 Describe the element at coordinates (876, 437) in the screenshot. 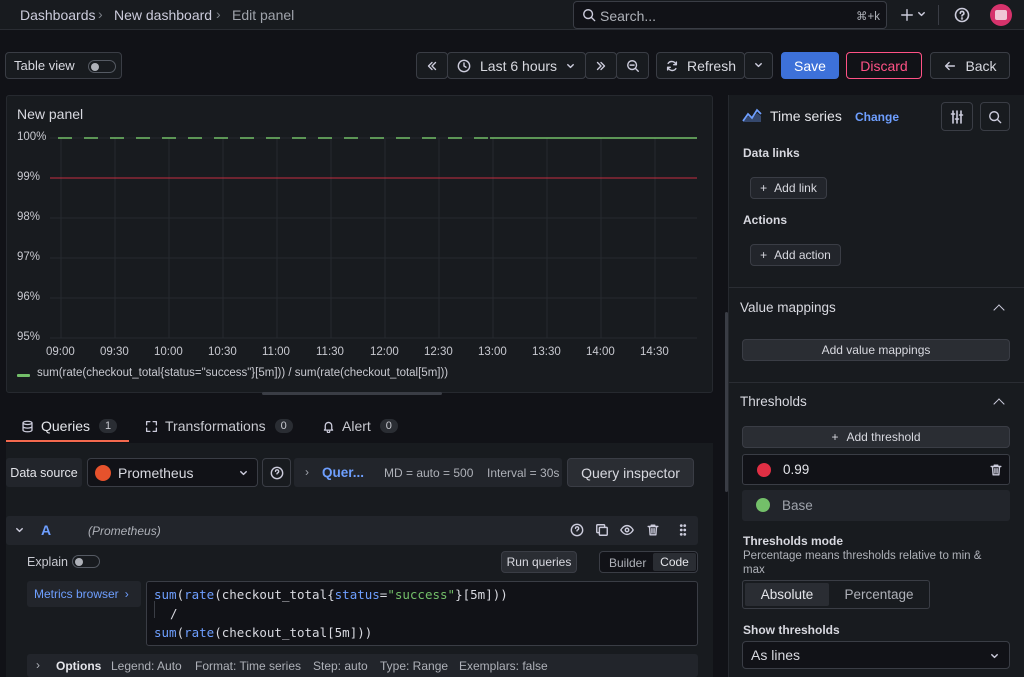

I see `add-threshold-button: + Add threshold` at that location.